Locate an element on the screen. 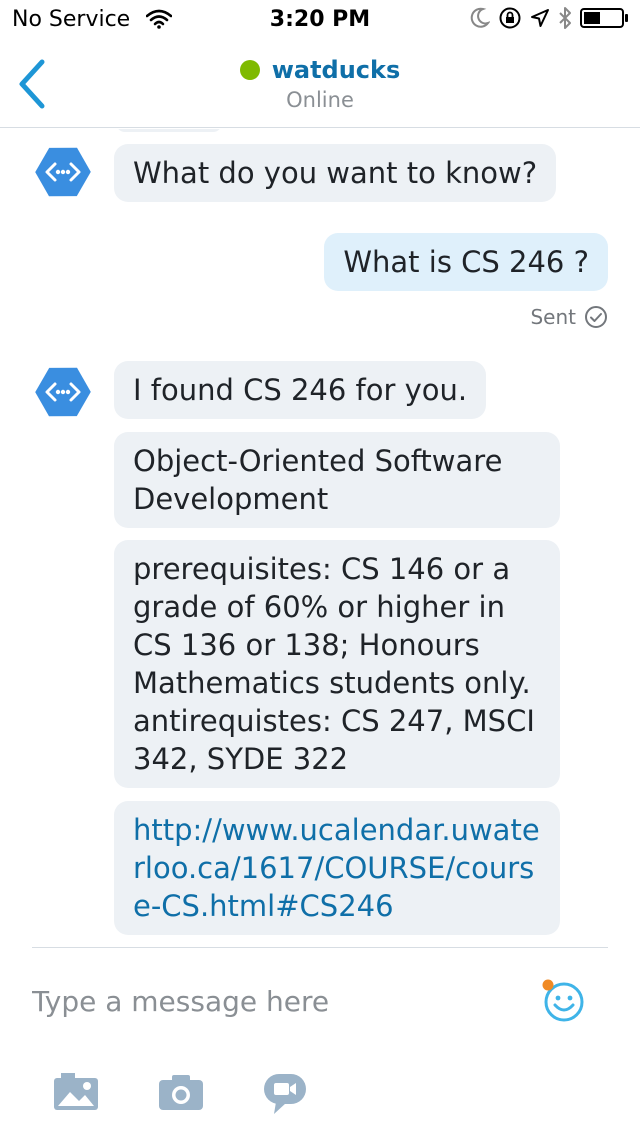  video-message-icon is located at coordinates (285, 1094).